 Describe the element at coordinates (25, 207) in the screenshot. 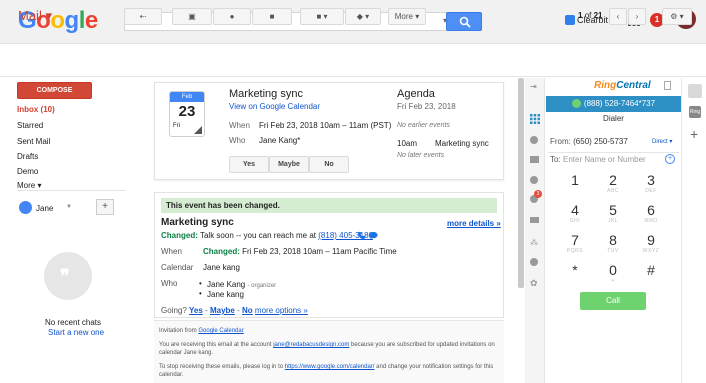

I see `chat-user-avatar` at that location.